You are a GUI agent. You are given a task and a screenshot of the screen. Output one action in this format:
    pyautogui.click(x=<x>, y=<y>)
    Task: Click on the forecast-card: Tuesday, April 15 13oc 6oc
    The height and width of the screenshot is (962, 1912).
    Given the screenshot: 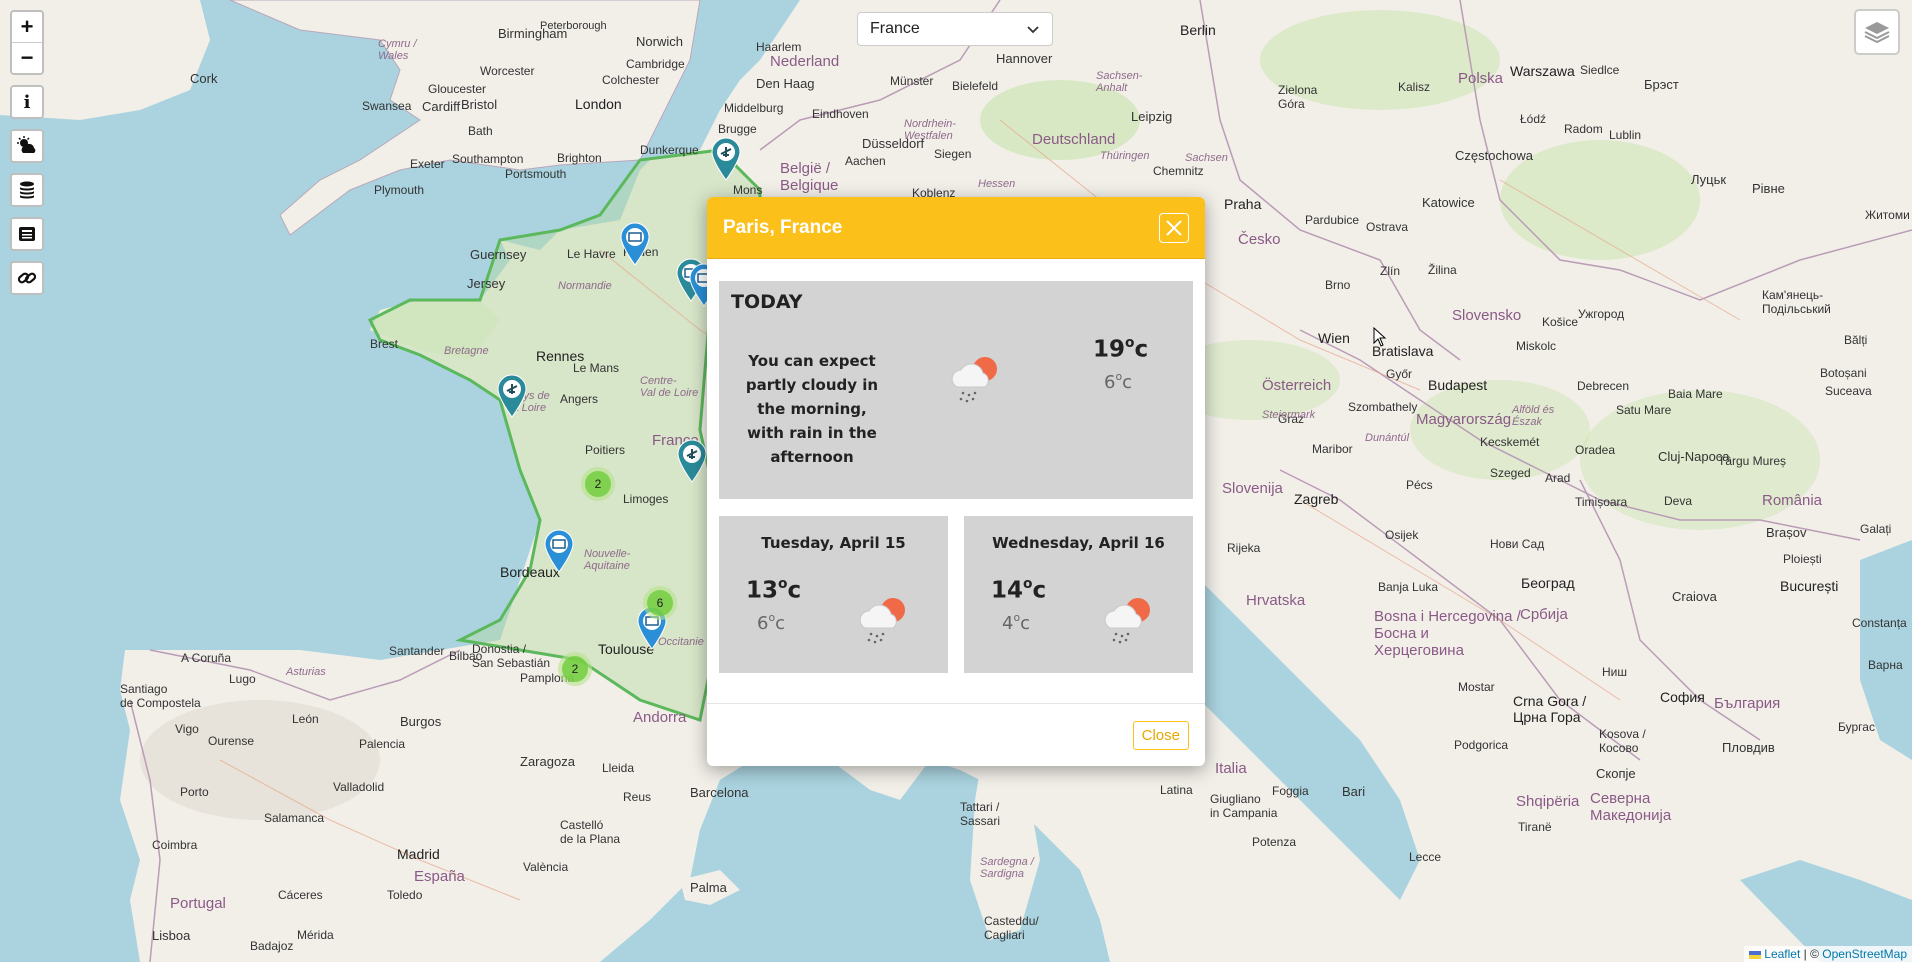 What is the action you would take?
    pyautogui.click(x=833, y=594)
    